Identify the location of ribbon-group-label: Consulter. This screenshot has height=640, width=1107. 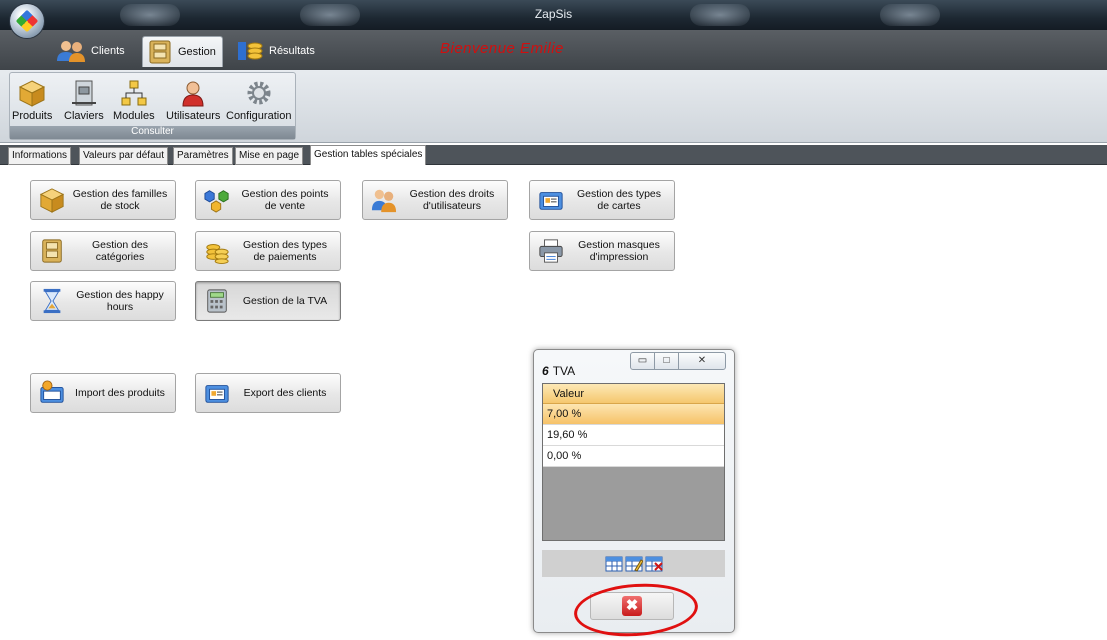
(152, 132).